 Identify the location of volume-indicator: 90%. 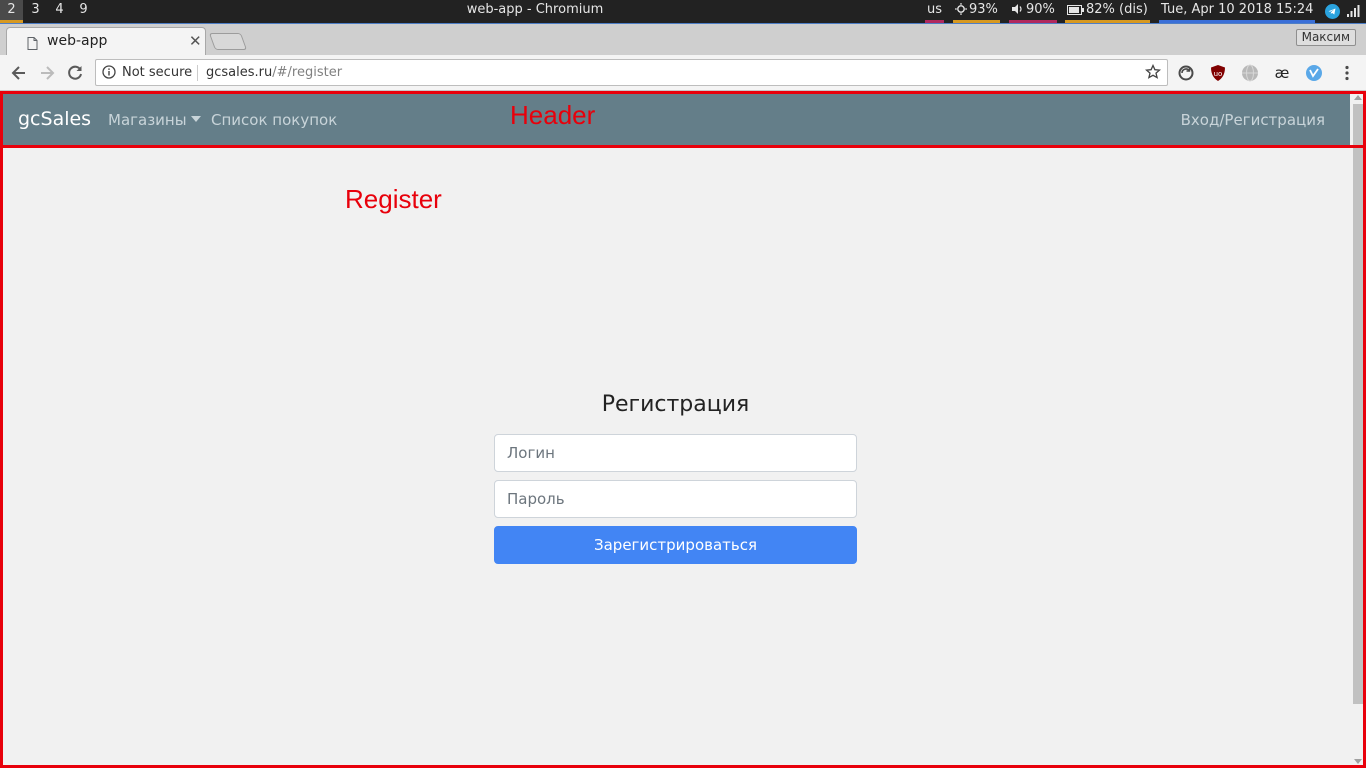
(1033, 11).